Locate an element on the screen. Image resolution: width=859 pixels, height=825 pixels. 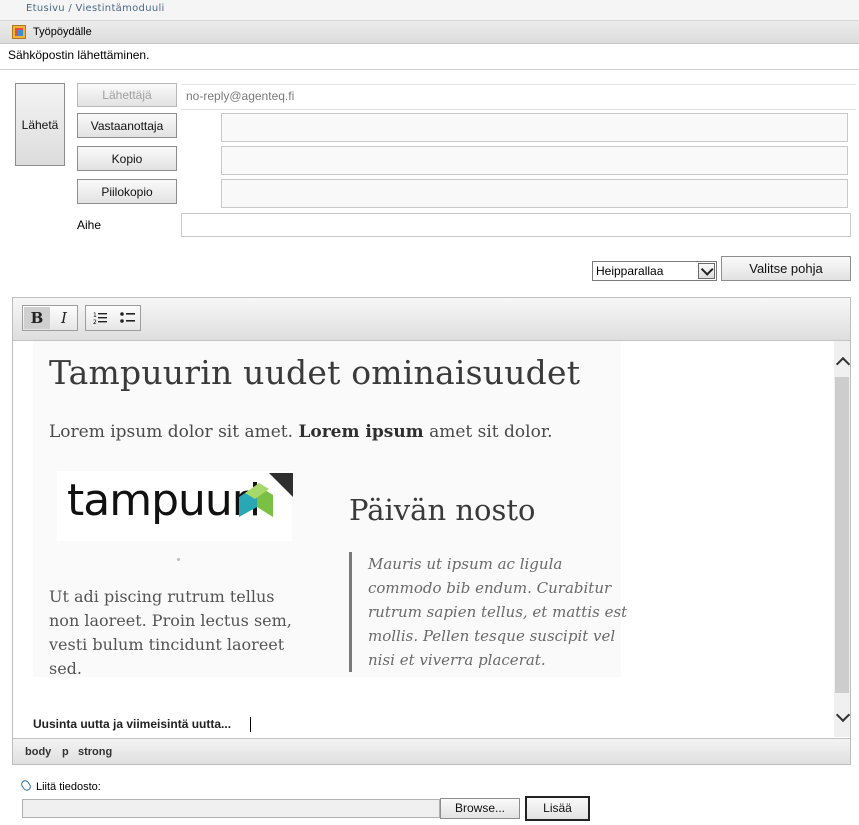
logo-wordmark: tampuuri is located at coordinates (164, 500).